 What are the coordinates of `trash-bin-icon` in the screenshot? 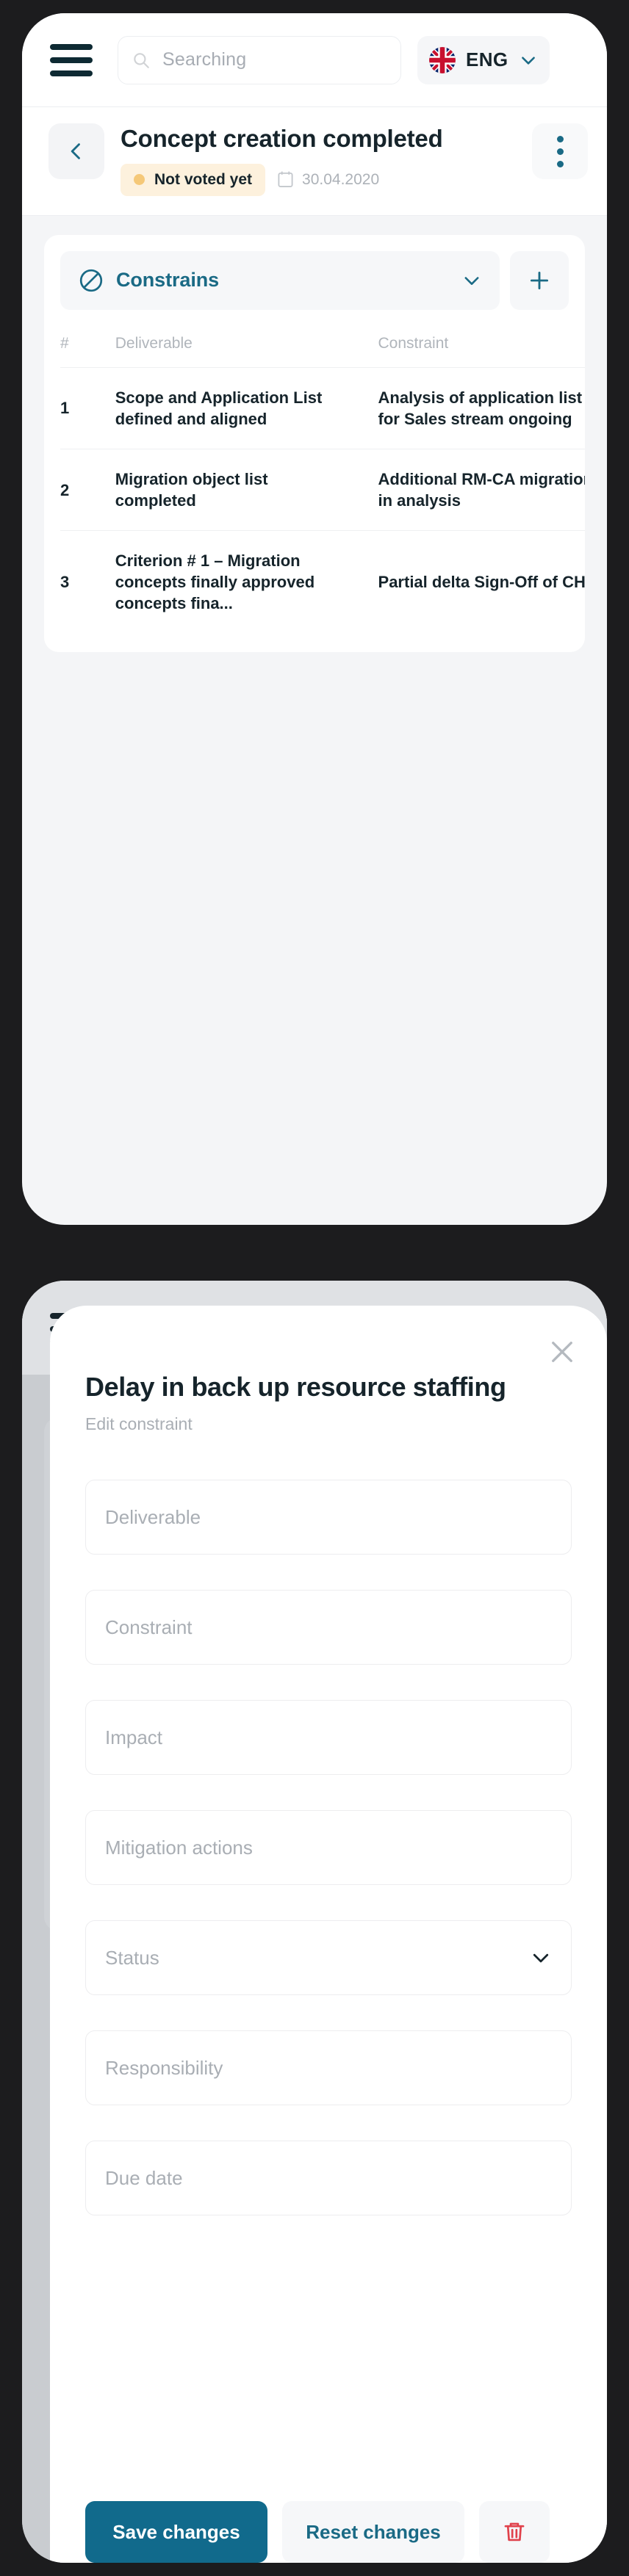 It's located at (514, 2531).